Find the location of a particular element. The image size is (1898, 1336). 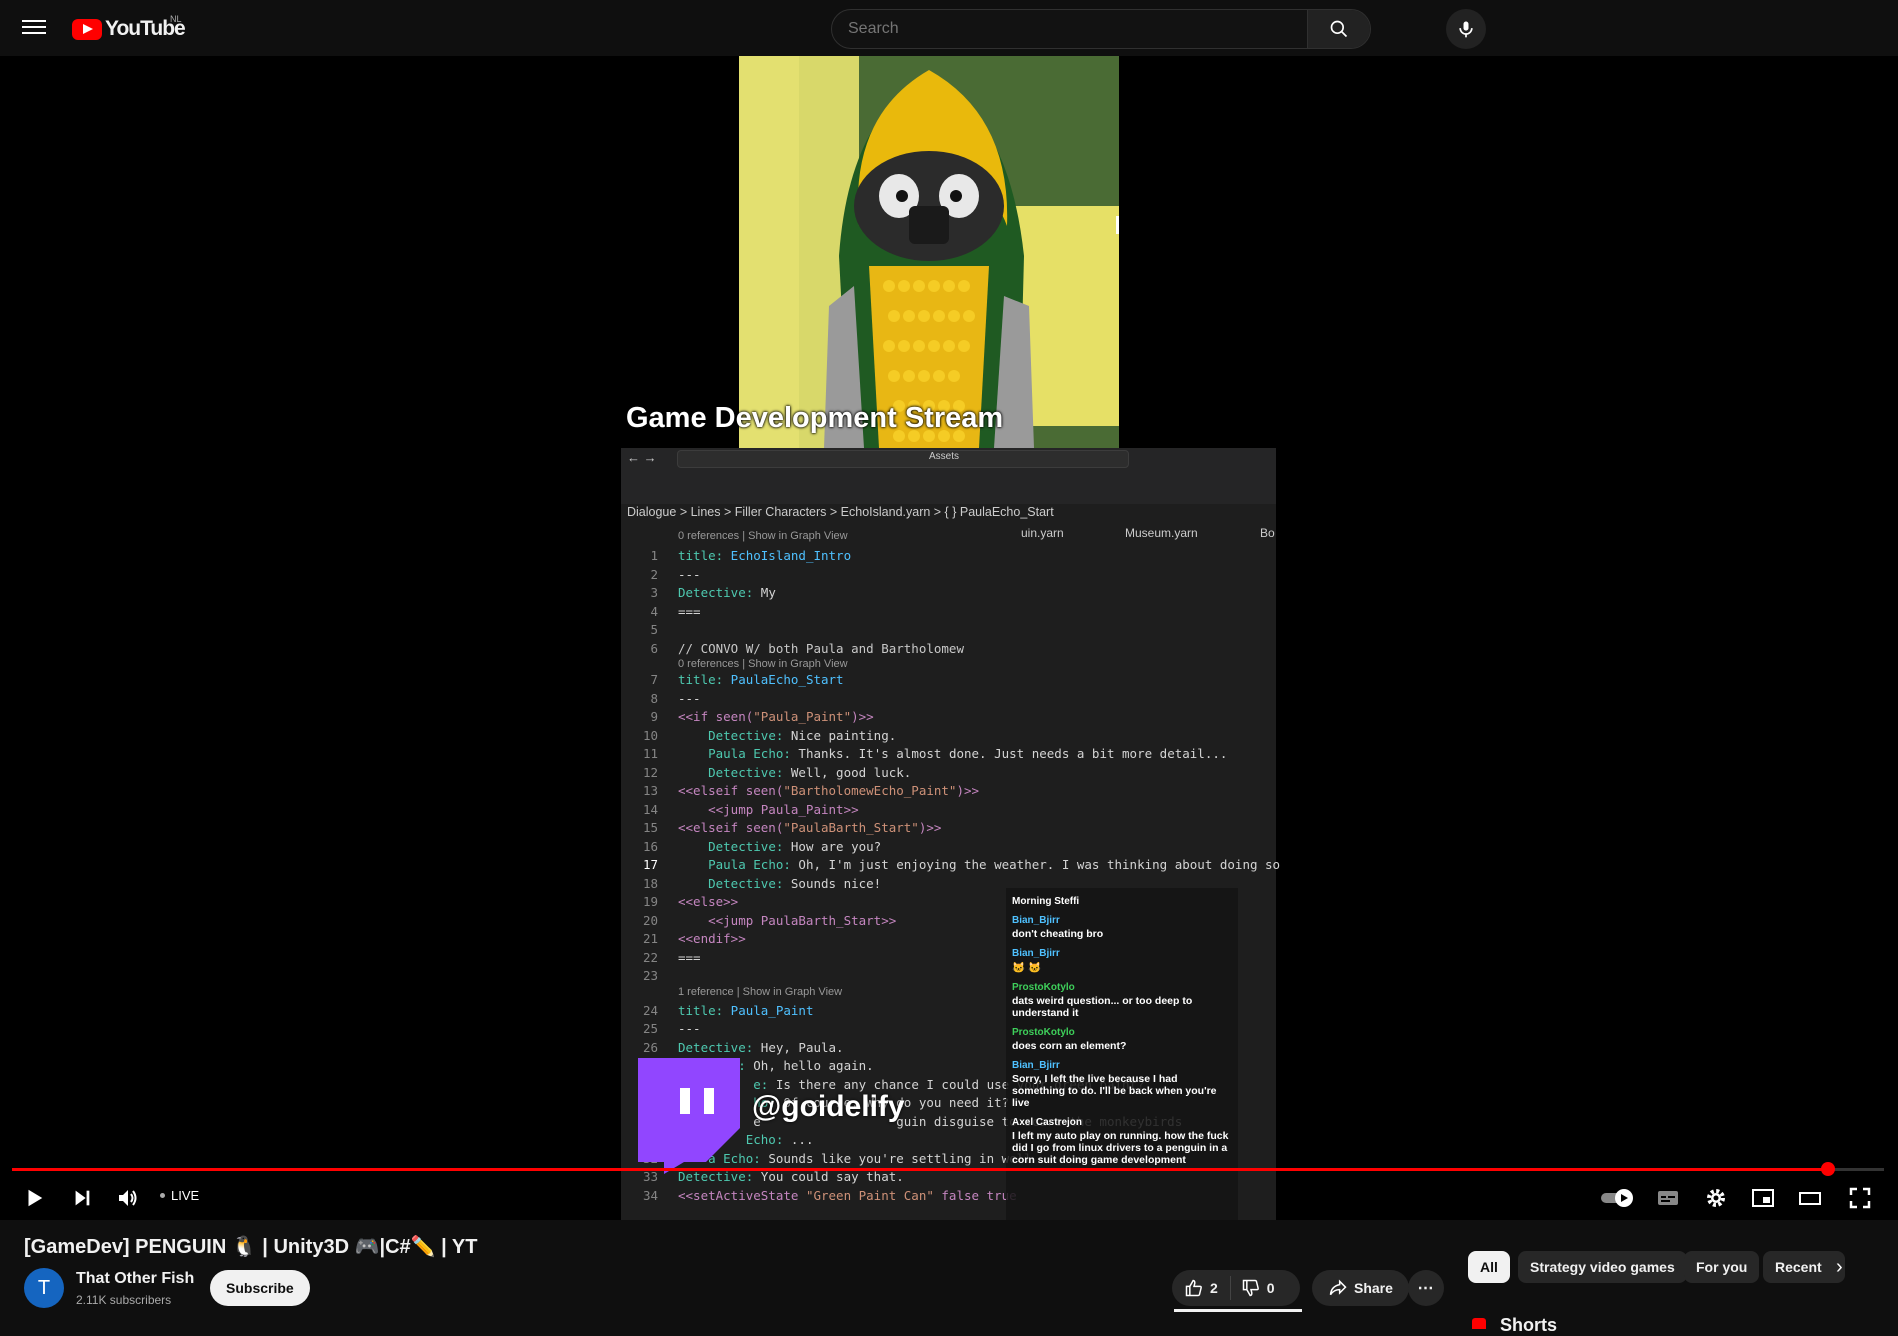

play-icon is located at coordinates (35, 1198).